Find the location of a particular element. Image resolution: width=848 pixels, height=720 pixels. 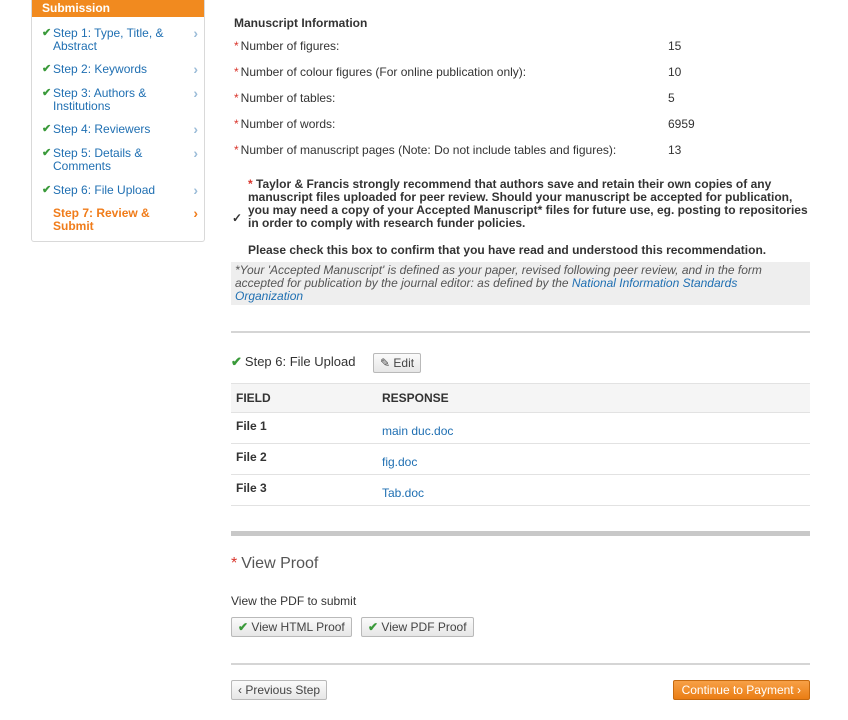

field-cell: File 3 is located at coordinates (304, 490).